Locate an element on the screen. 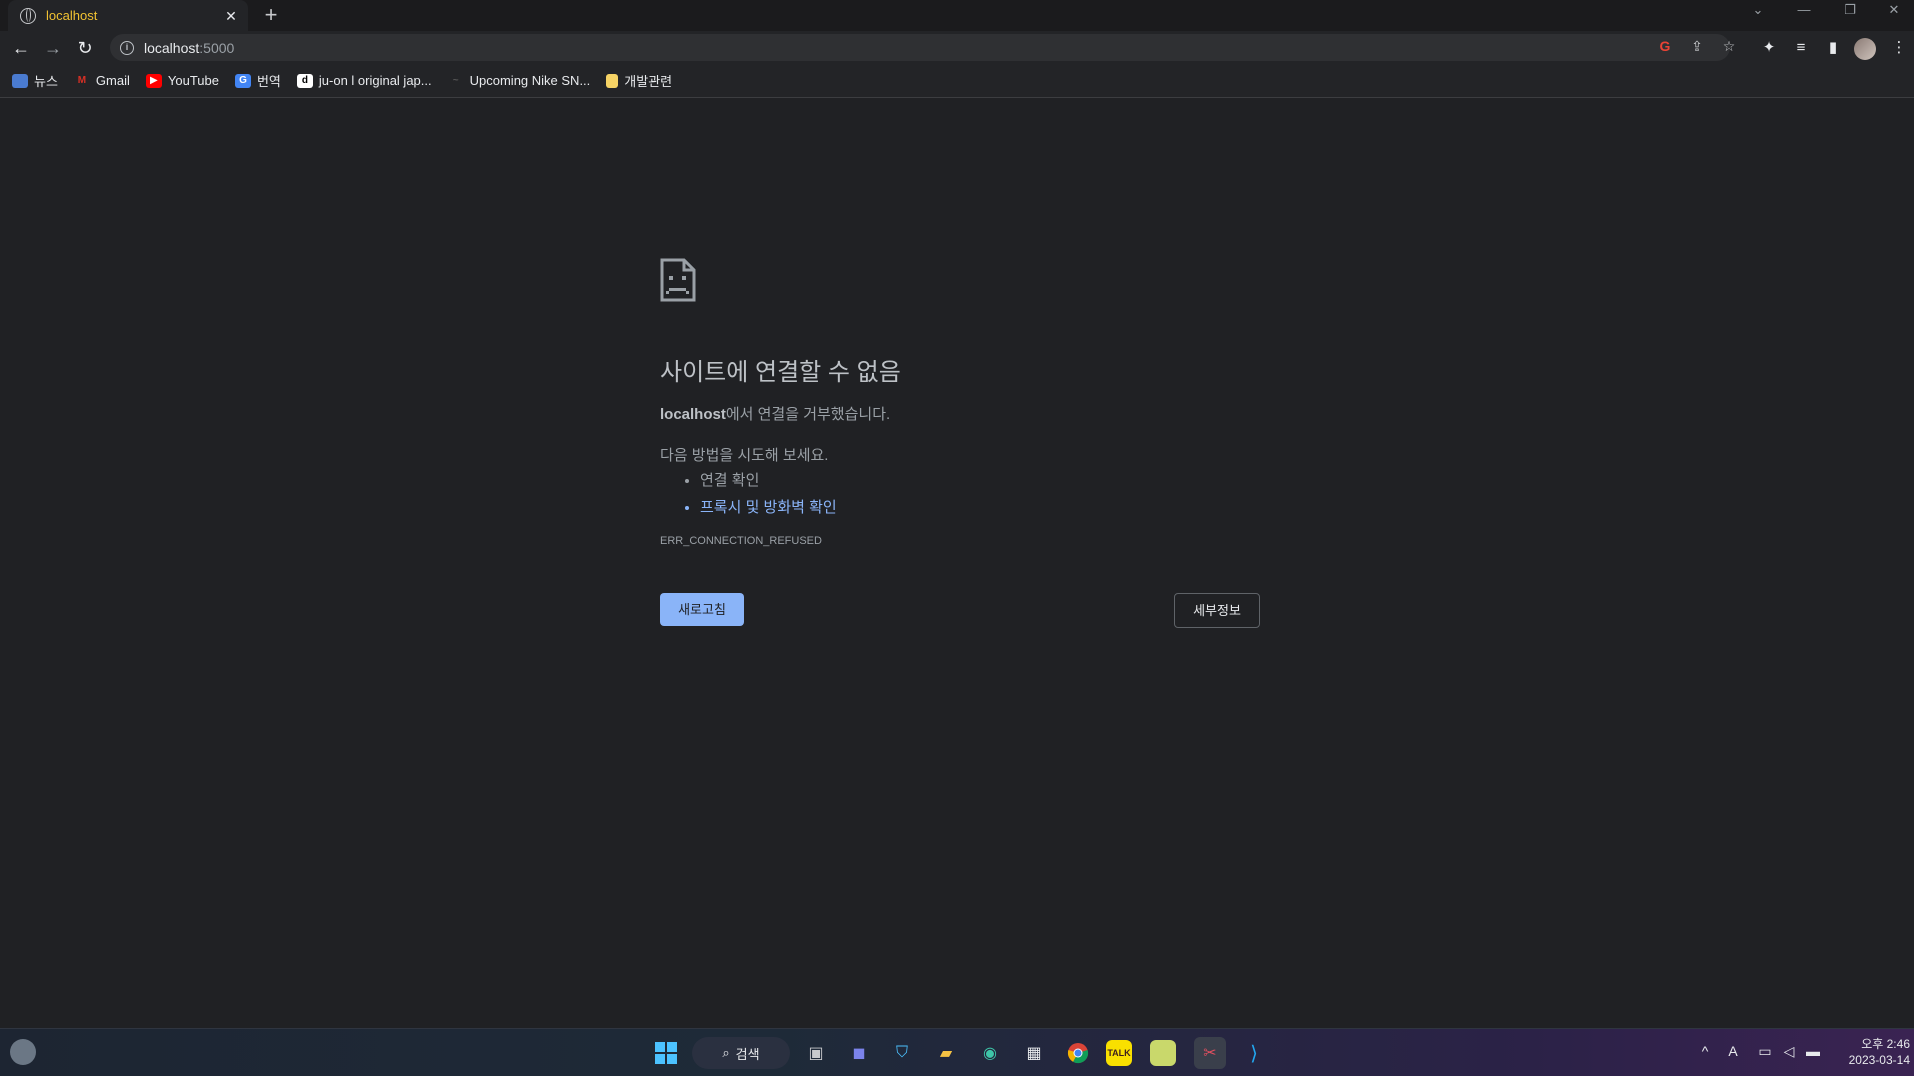  tab-strip: localhost ✕ + ⌄ — ❐ ✕ is located at coordinates (957, 15).